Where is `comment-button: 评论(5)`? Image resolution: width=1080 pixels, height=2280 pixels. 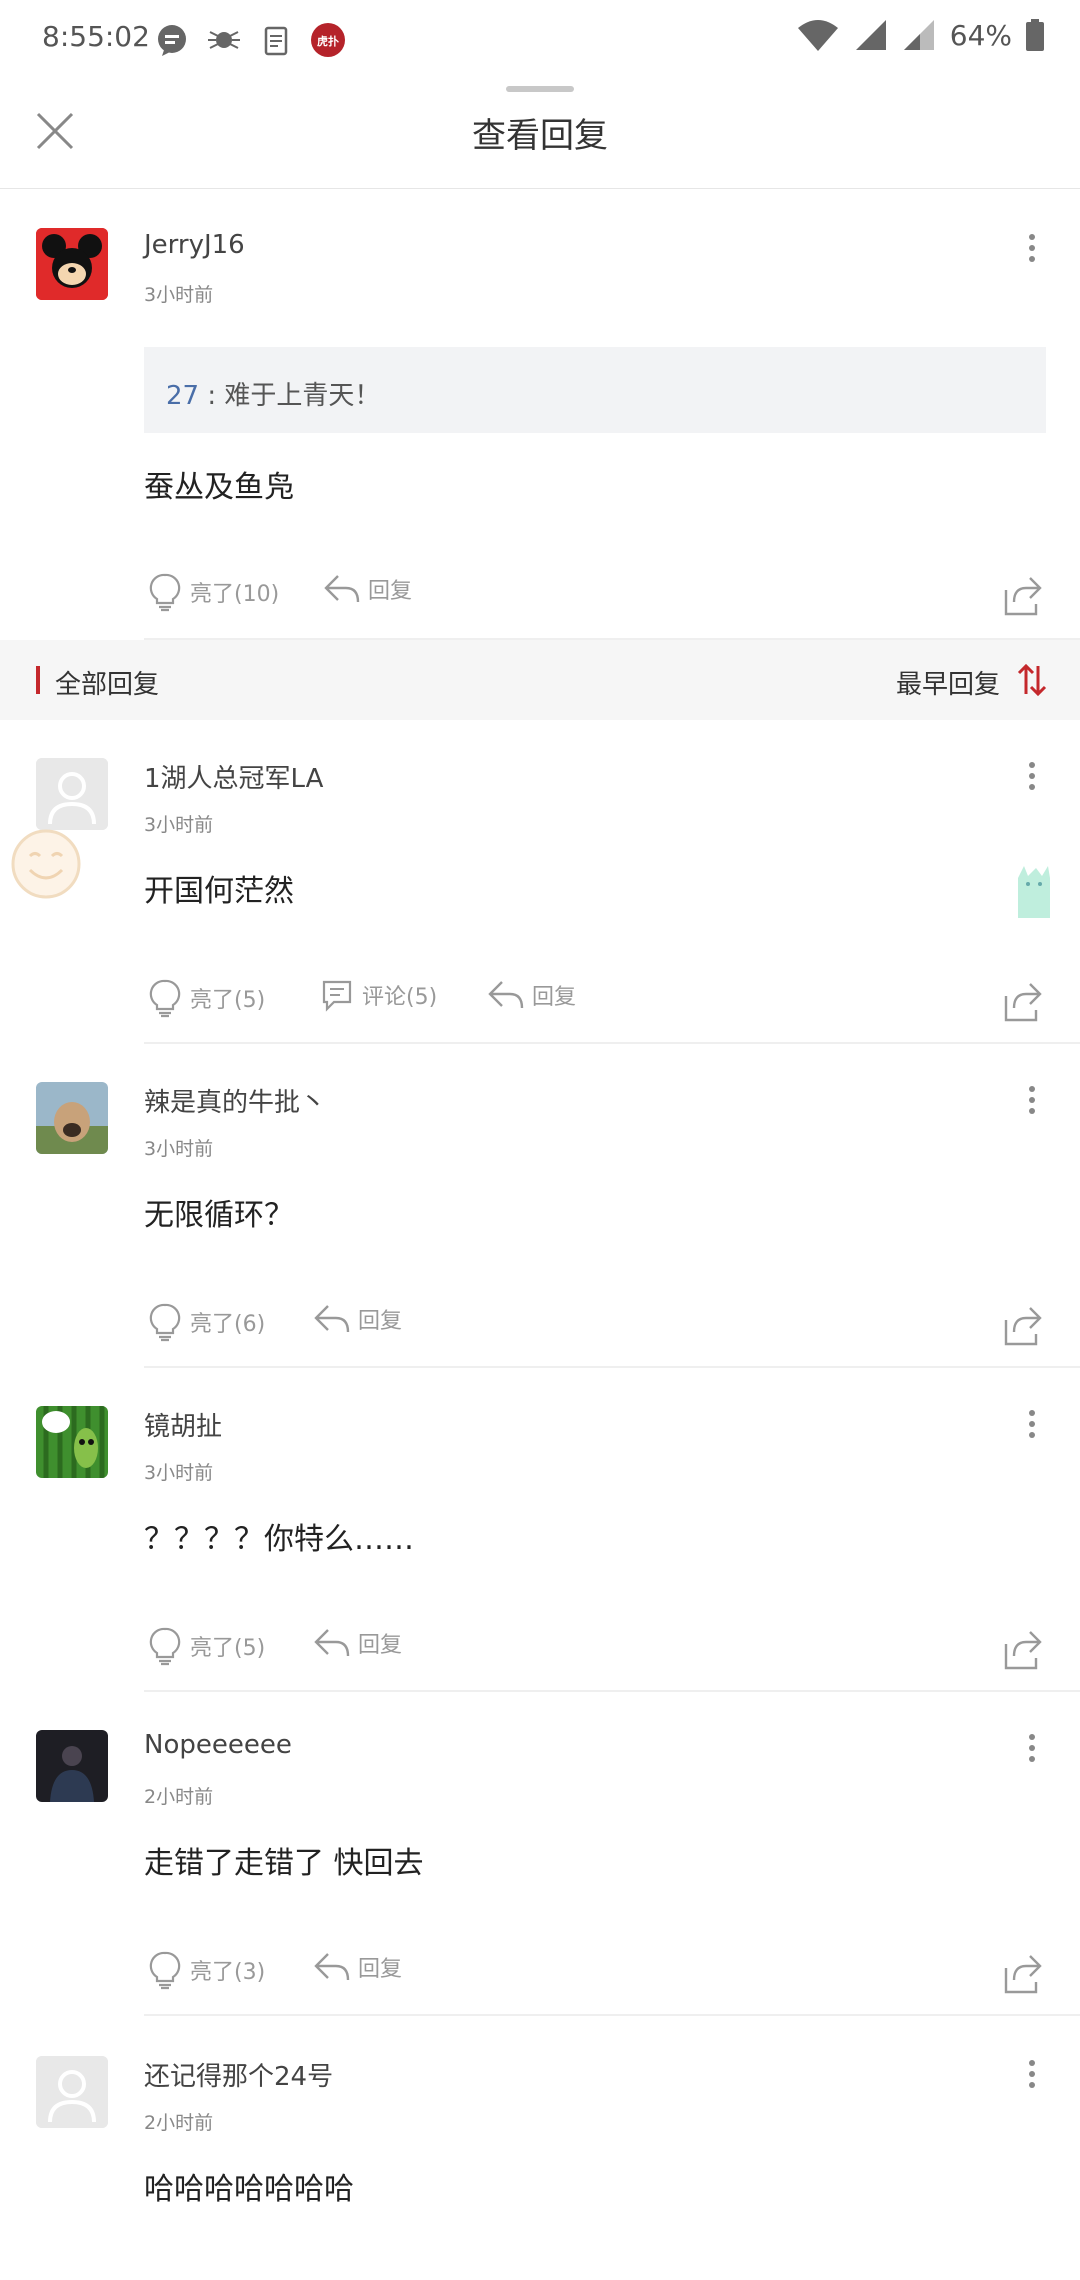 comment-button: 评论(5) is located at coordinates (378, 995).